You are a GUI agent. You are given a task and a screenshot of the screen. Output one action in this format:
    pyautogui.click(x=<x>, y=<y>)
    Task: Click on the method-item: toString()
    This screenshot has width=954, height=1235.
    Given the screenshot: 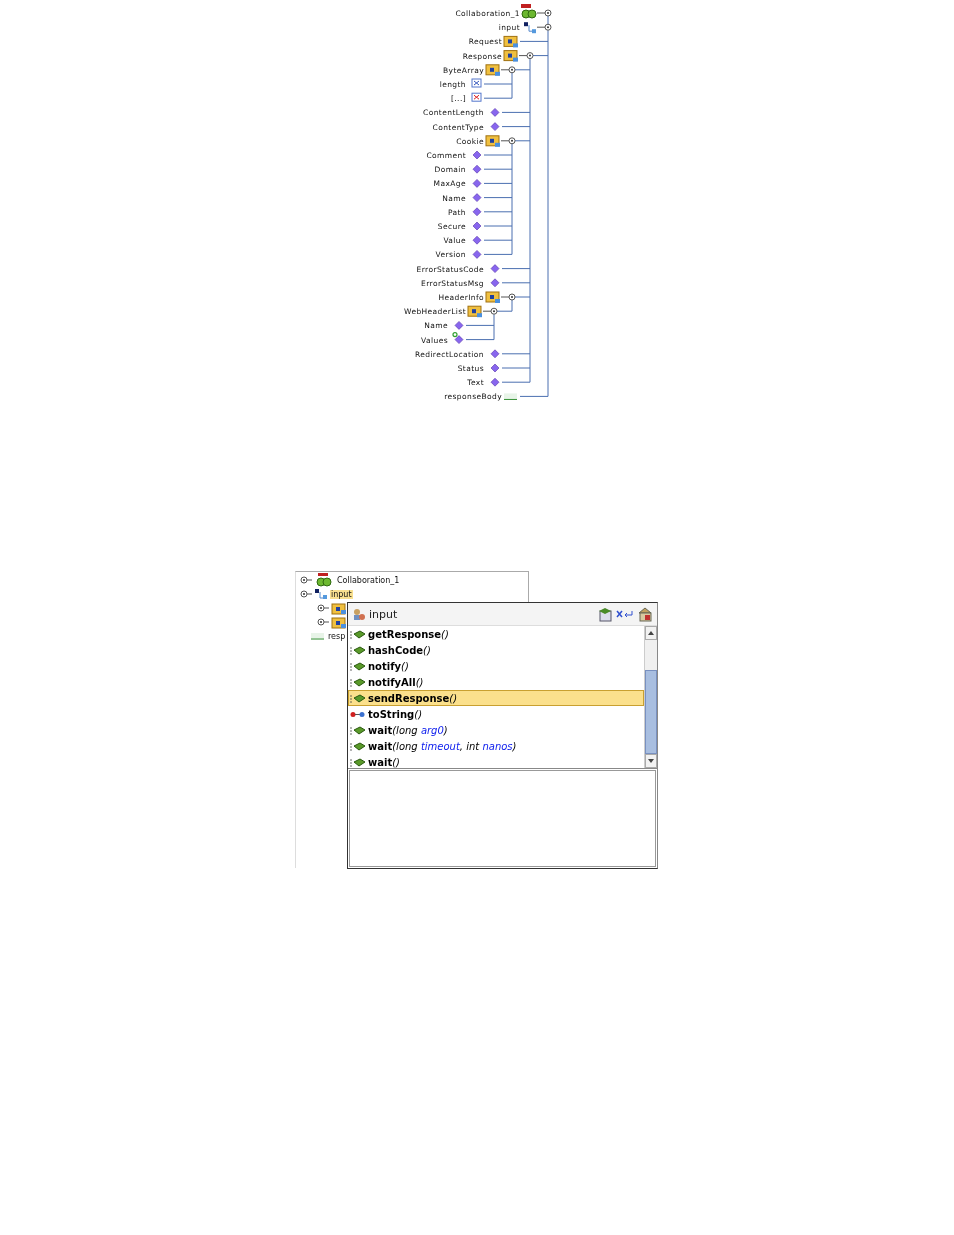 What is the action you would take?
    pyautogui.click(x=496, y=714)
    